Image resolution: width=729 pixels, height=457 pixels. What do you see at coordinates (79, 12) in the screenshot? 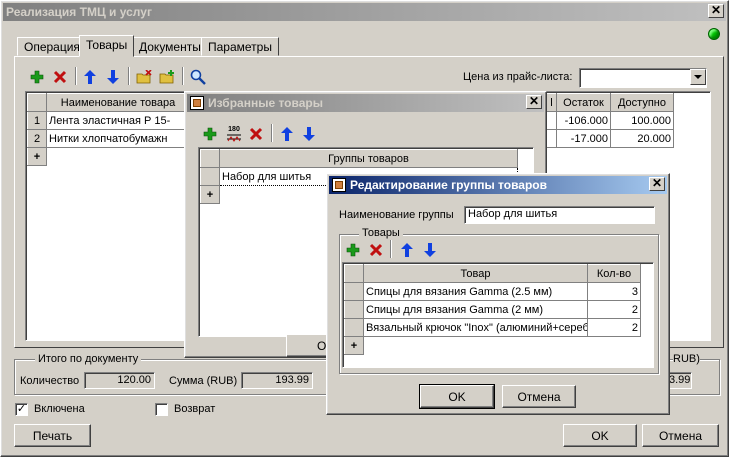
I see `main-title: Реализация ТМЦ и услуг` at bounding box center [79, 12].